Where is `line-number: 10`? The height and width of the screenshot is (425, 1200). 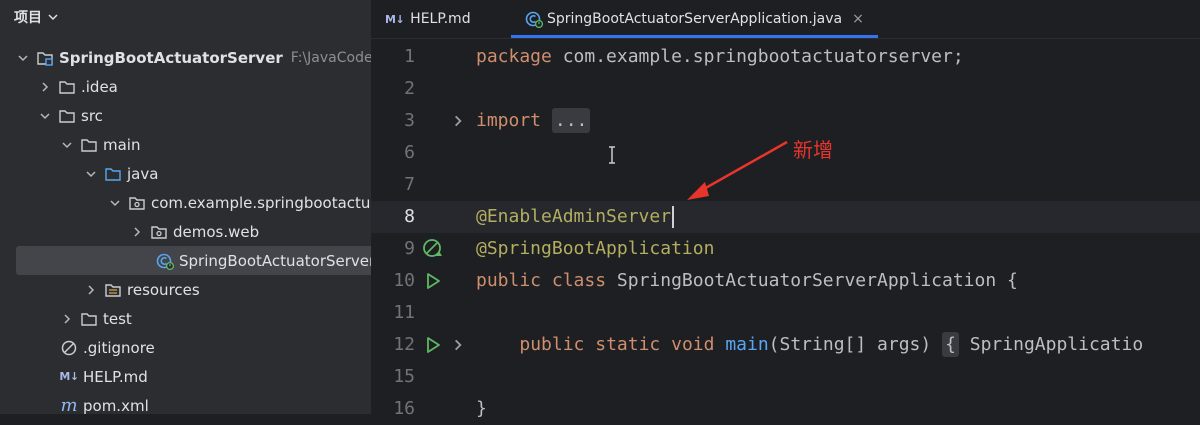
line-number: 10 is located at coordinates (404, 280).